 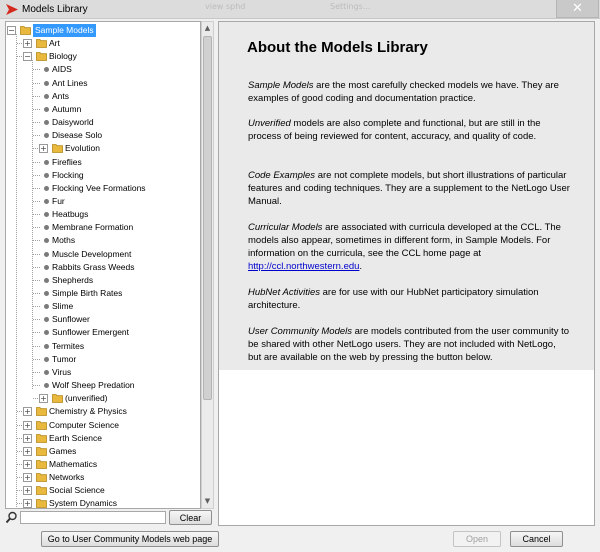 What do you see at coordinates (536, 539) in the screenshot?
I see `cancel-button: Cancel` at bounding box center [536, 539].